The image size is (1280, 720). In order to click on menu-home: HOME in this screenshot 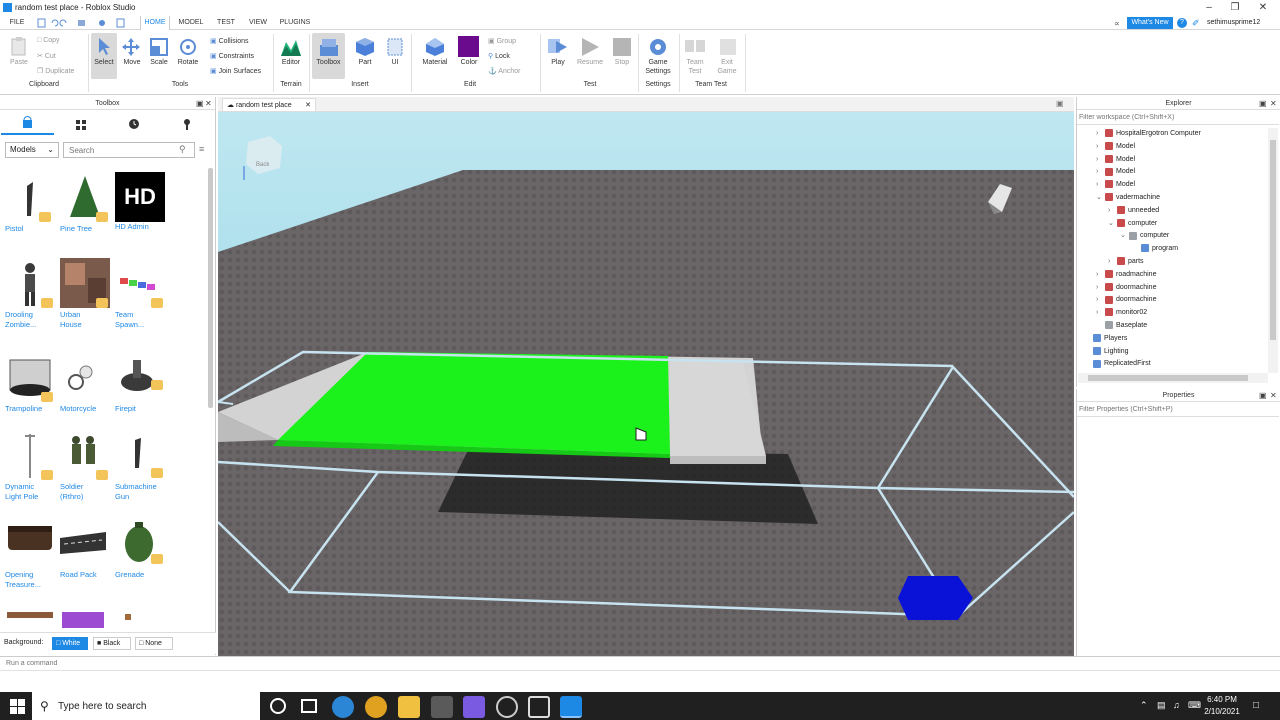, I will do `click(155, 23)`.